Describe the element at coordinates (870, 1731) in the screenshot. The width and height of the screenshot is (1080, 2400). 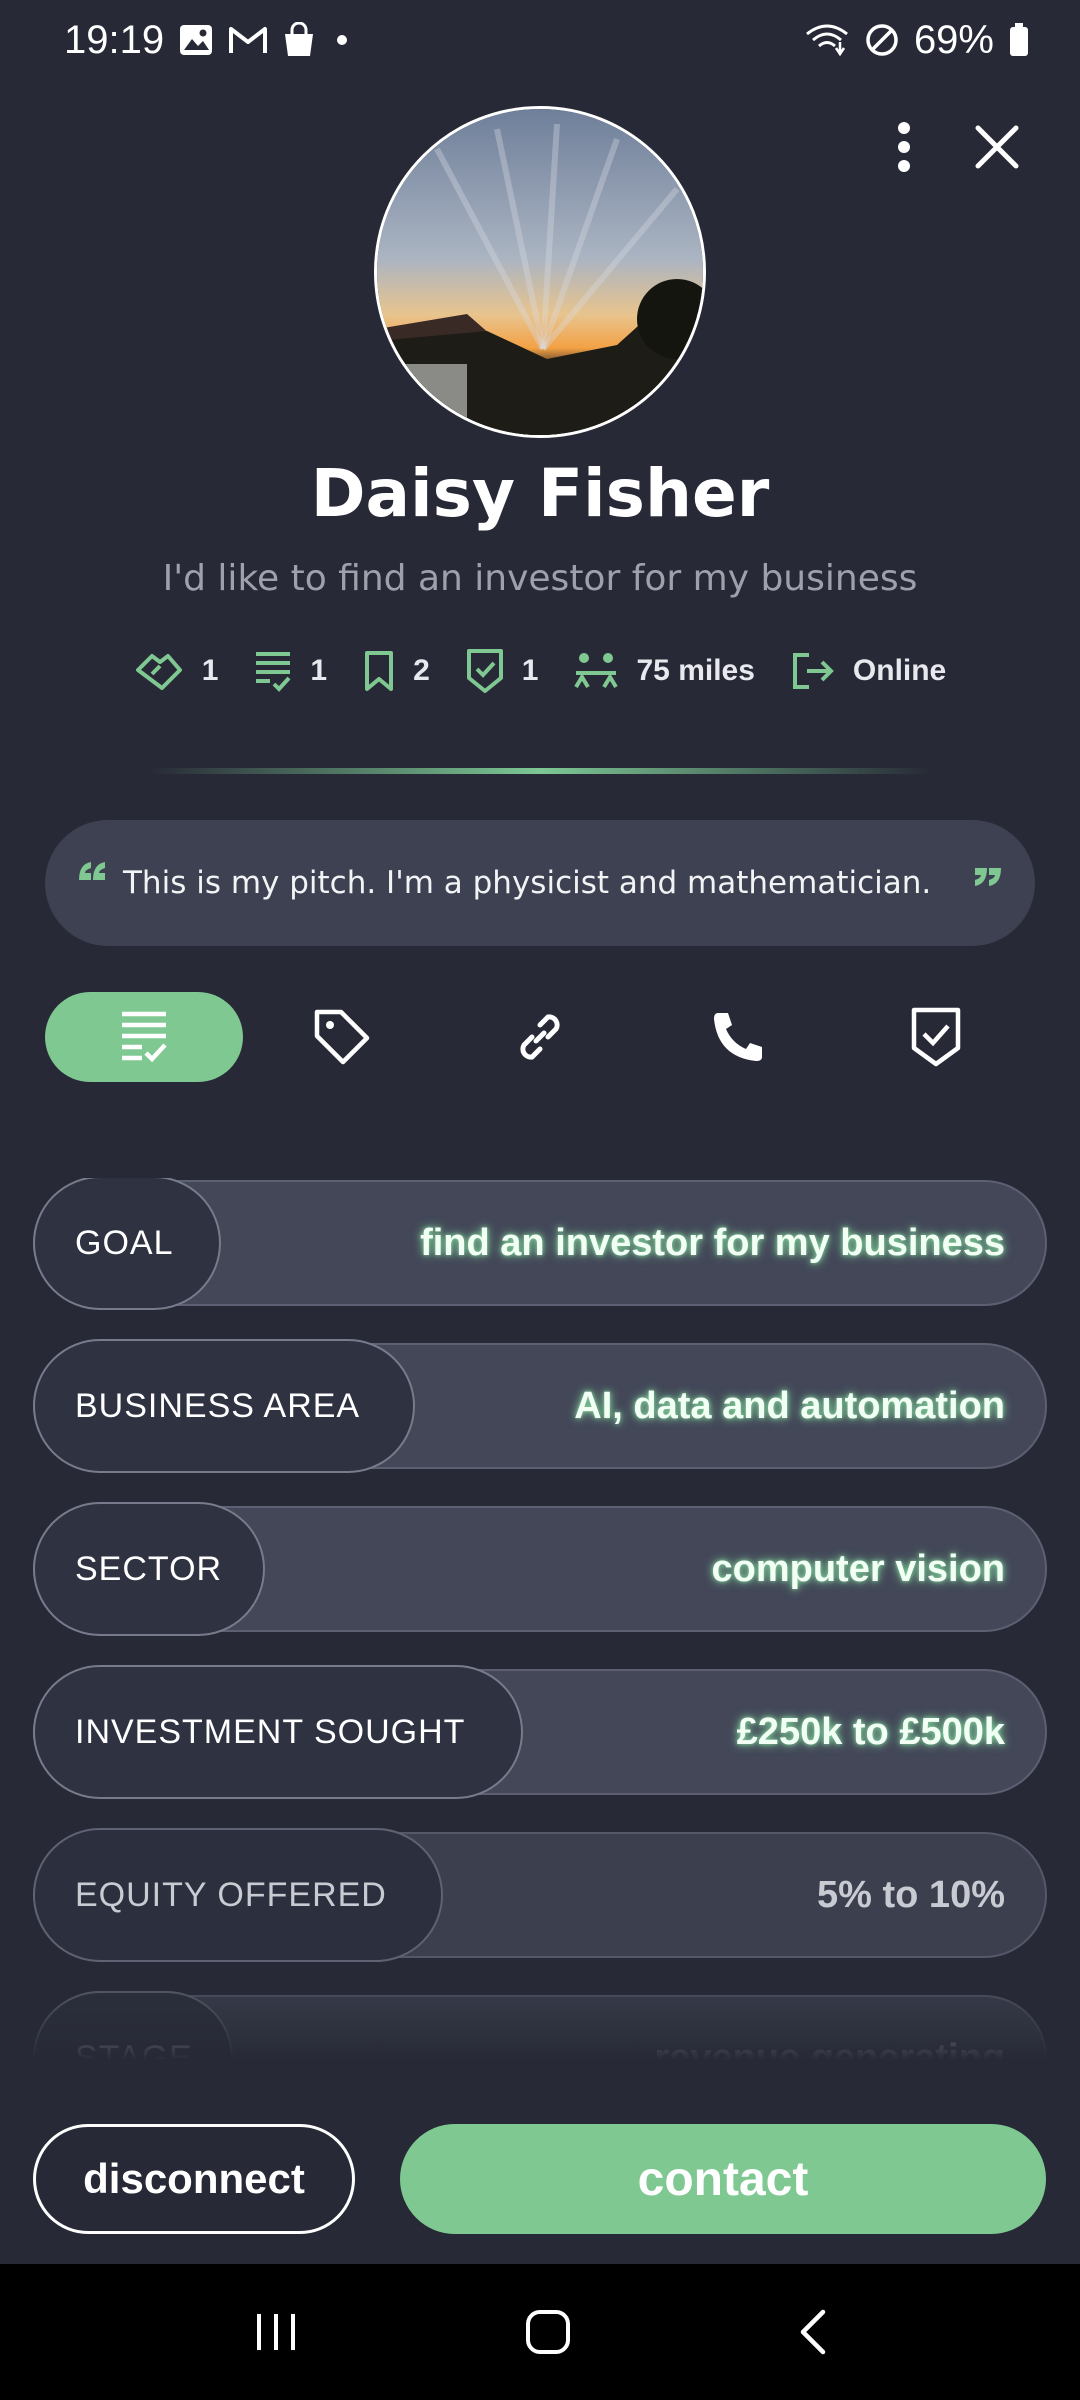
I see `field-value: £250k to £500k` at that location.